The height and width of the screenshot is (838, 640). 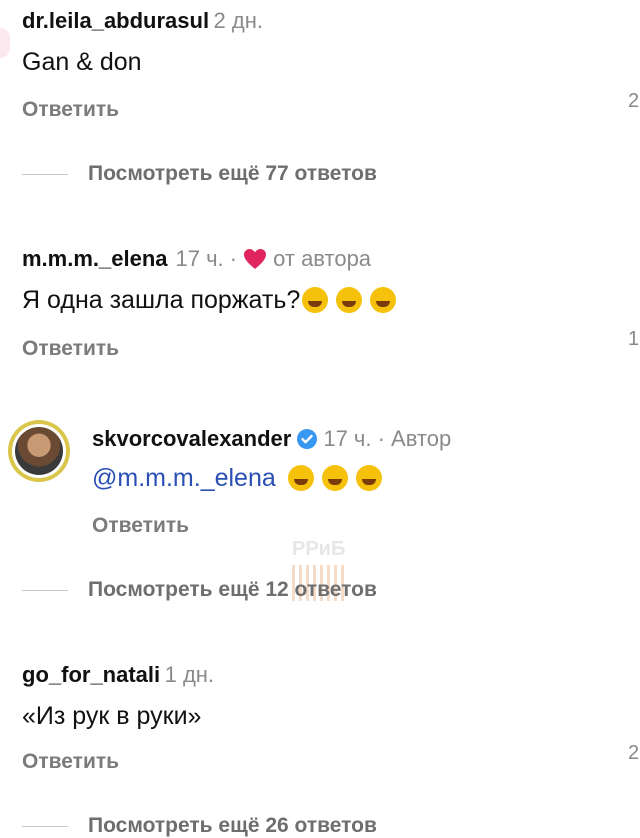 I want to click on comment-text-row: Я одна зашла поржать?, so click(x=209, y=300).